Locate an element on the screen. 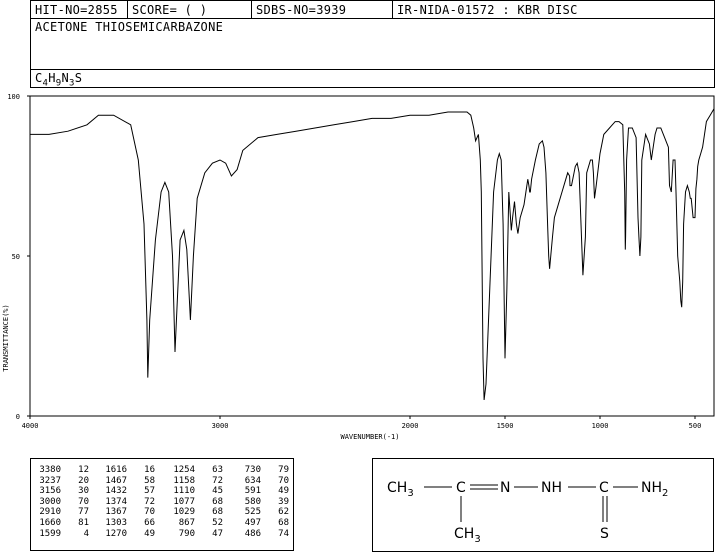 The width and height of the screenshot is (715, 553). peak-row: 867 52 is located at coordinates (194, 523).